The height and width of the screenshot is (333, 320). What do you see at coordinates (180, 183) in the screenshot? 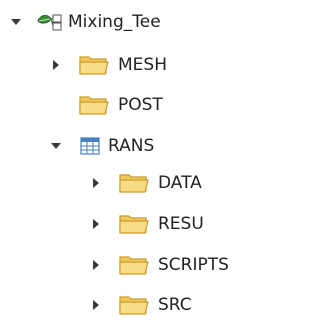
I see `tree-node-label: DATA` at bounding box center [180, 183].